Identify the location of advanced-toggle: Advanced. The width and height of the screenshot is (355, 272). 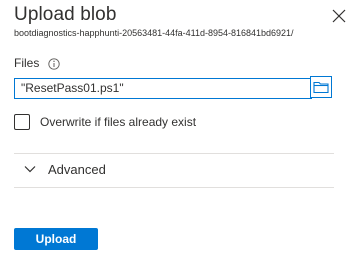
(174, 170).